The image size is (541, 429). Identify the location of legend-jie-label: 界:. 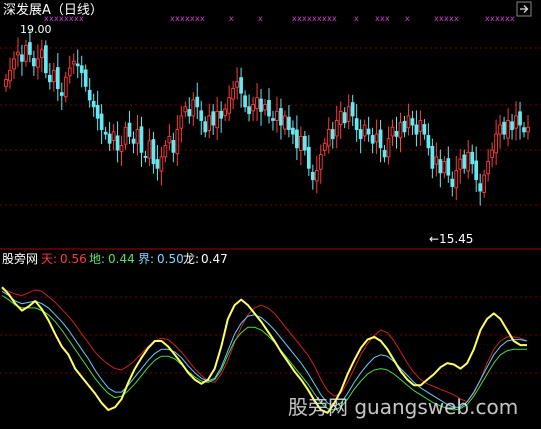
(146, 259).